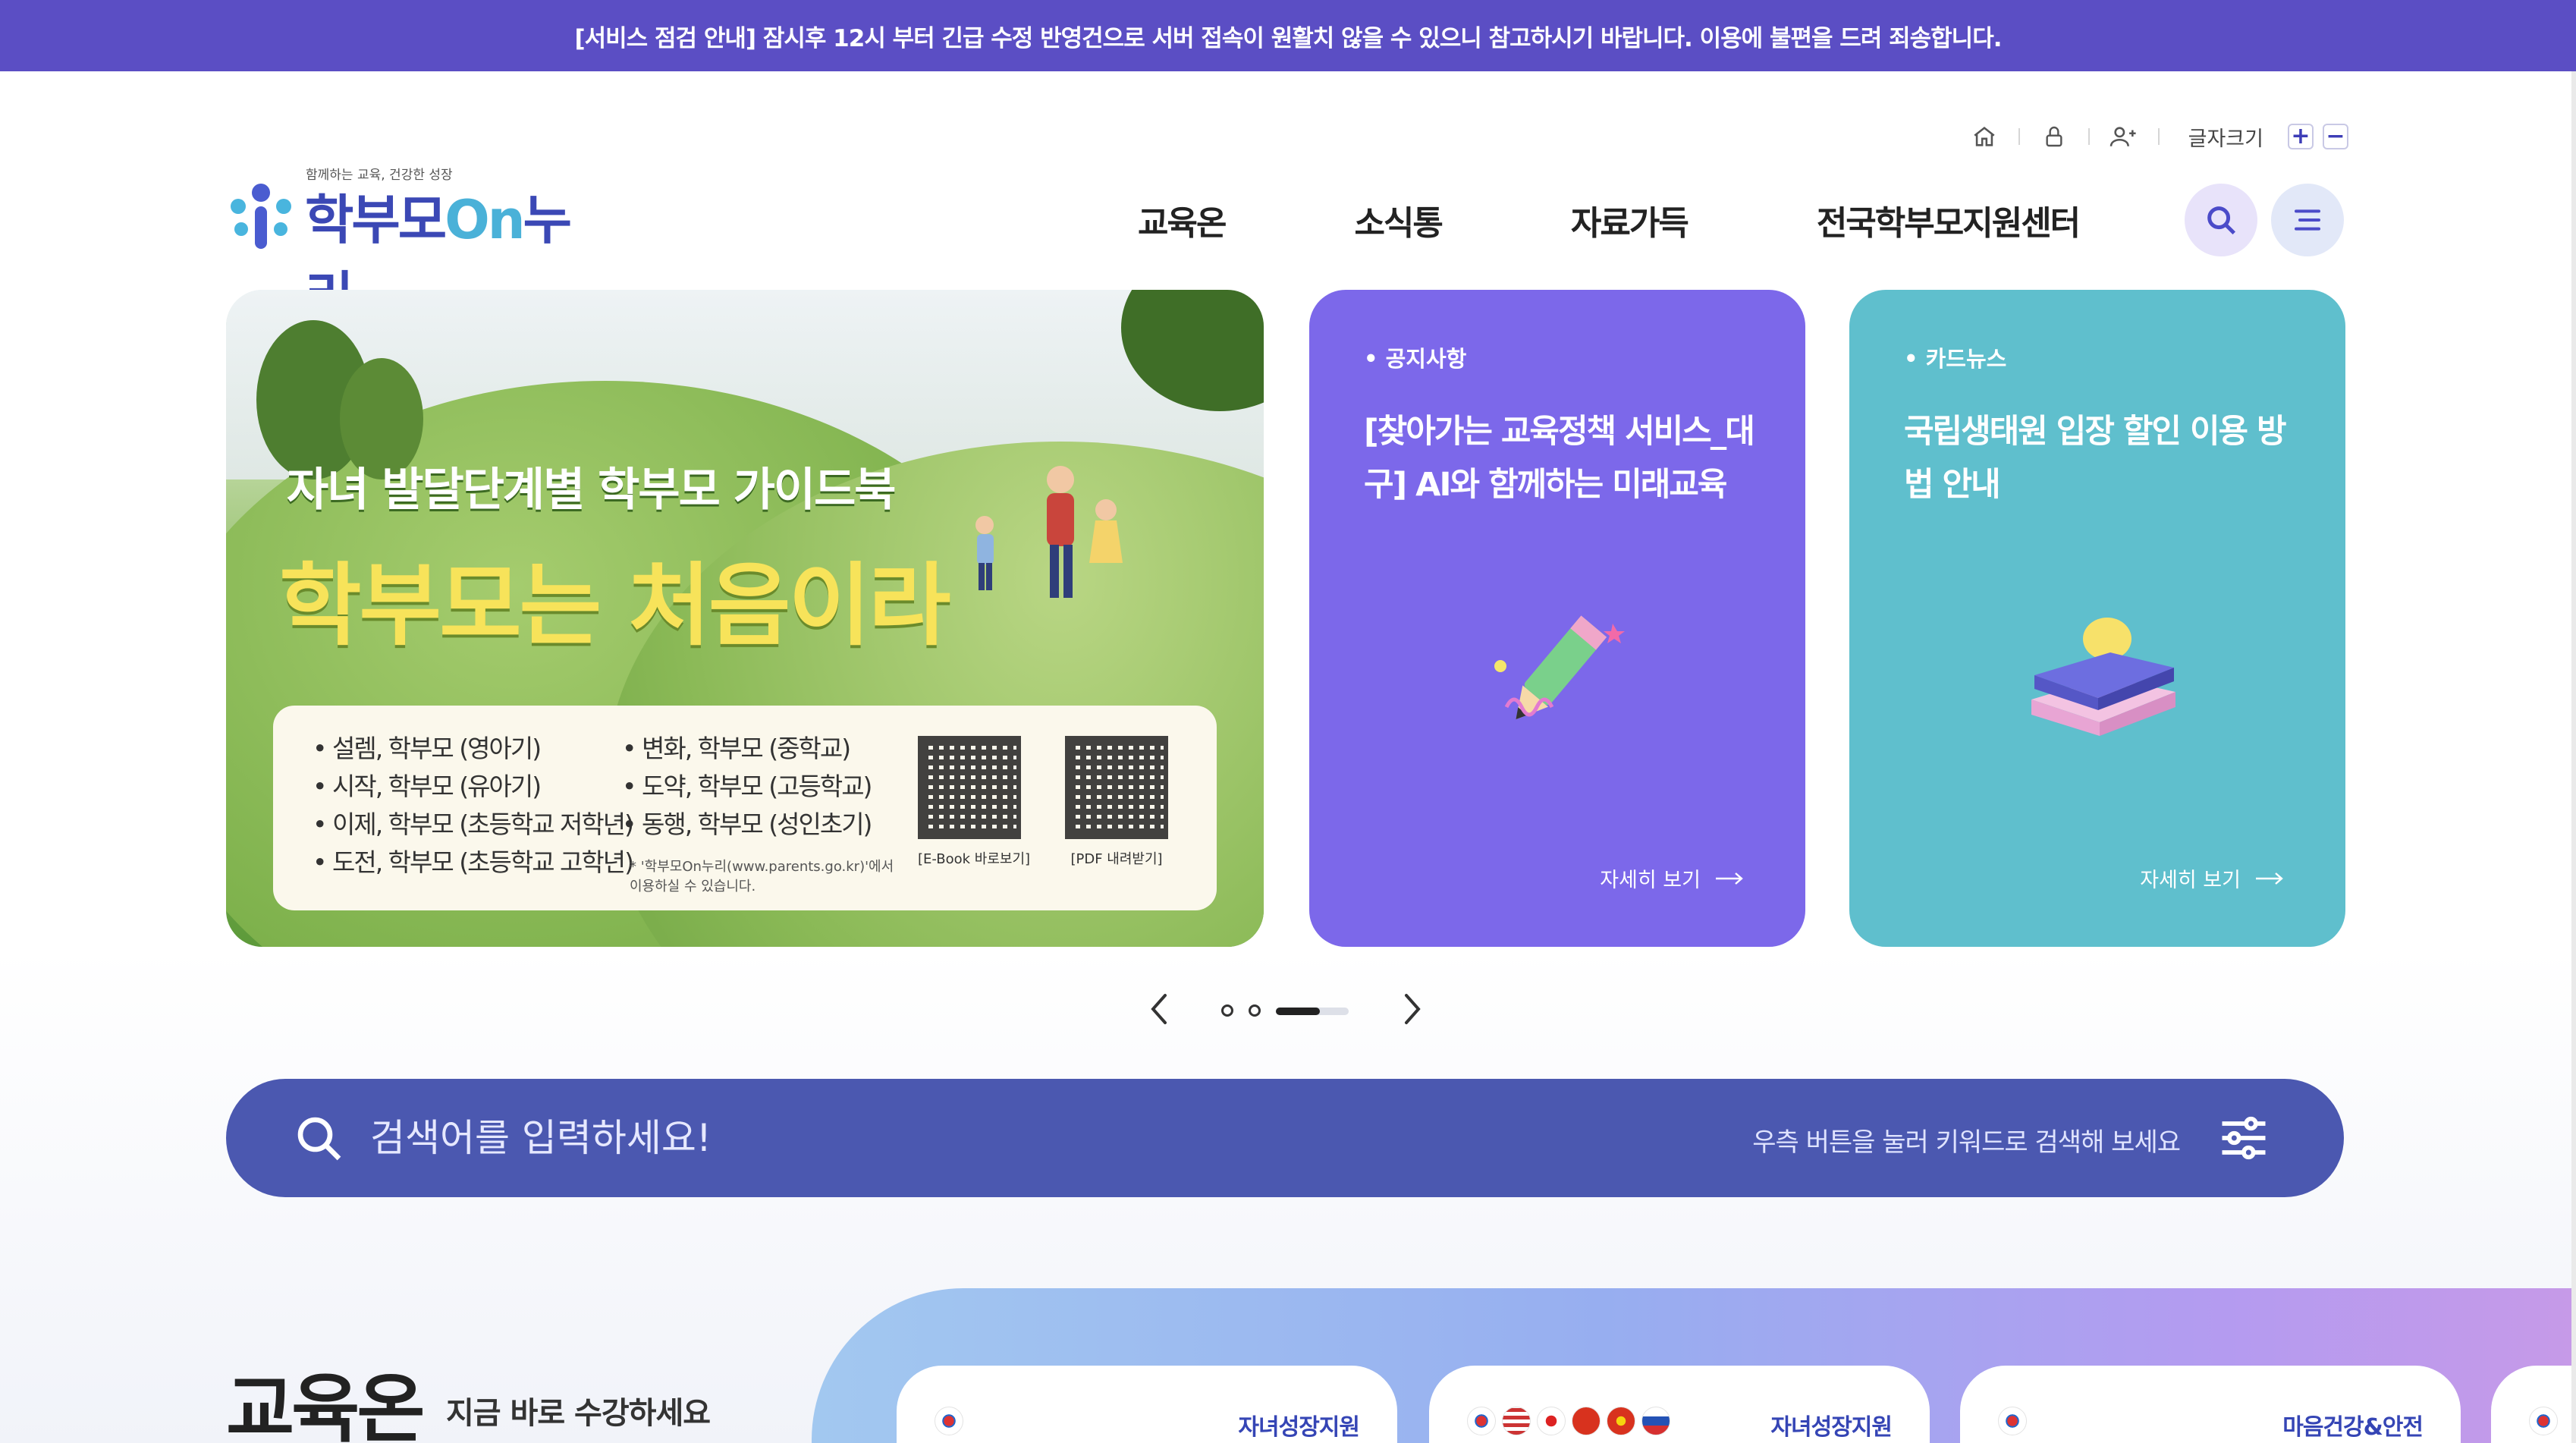 The height and width of the screenshot is (1443, 2576). I want to click on main-search-bar: 우측 버튼을 눌러 키워드로 검색해 보세요, so click(1285, 1138).